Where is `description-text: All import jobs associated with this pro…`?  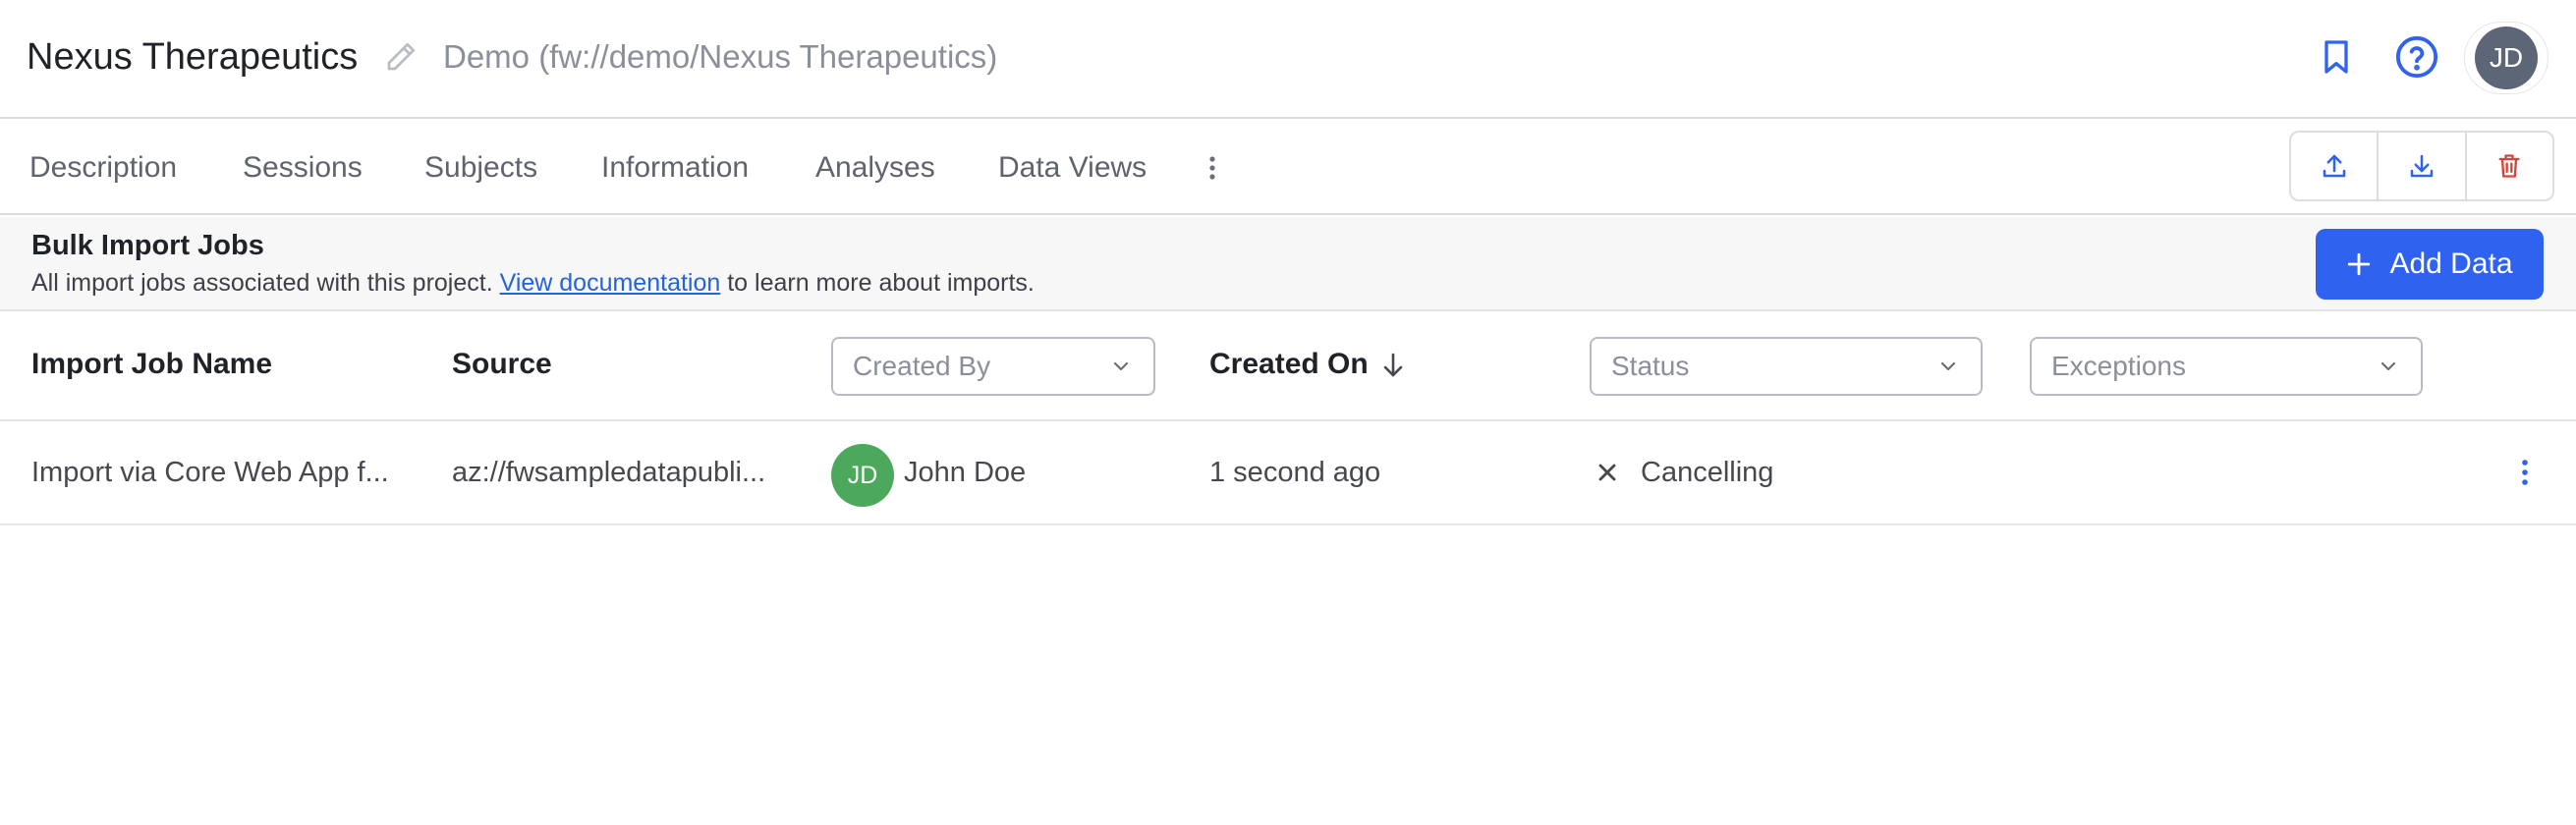 description-text: All import jobs associated with this pro… is located at coordinates (265, 283).